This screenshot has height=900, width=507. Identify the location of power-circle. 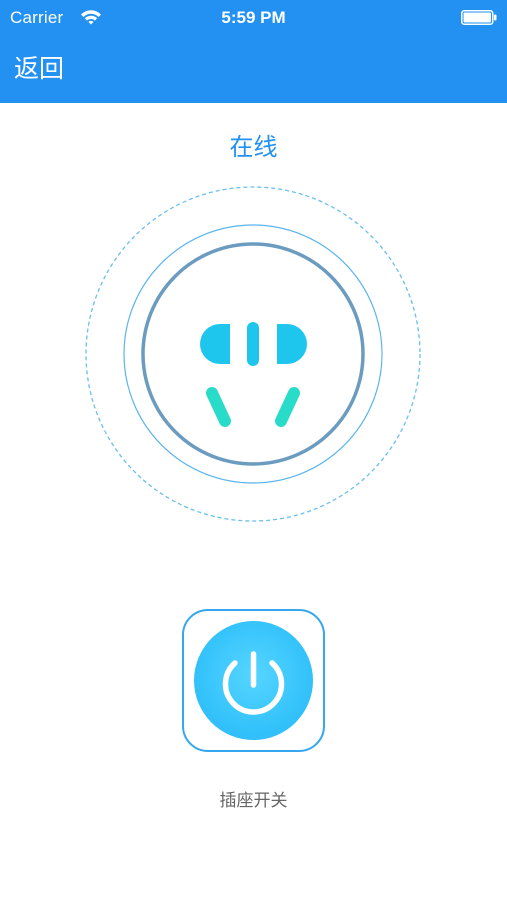
(253, 680).